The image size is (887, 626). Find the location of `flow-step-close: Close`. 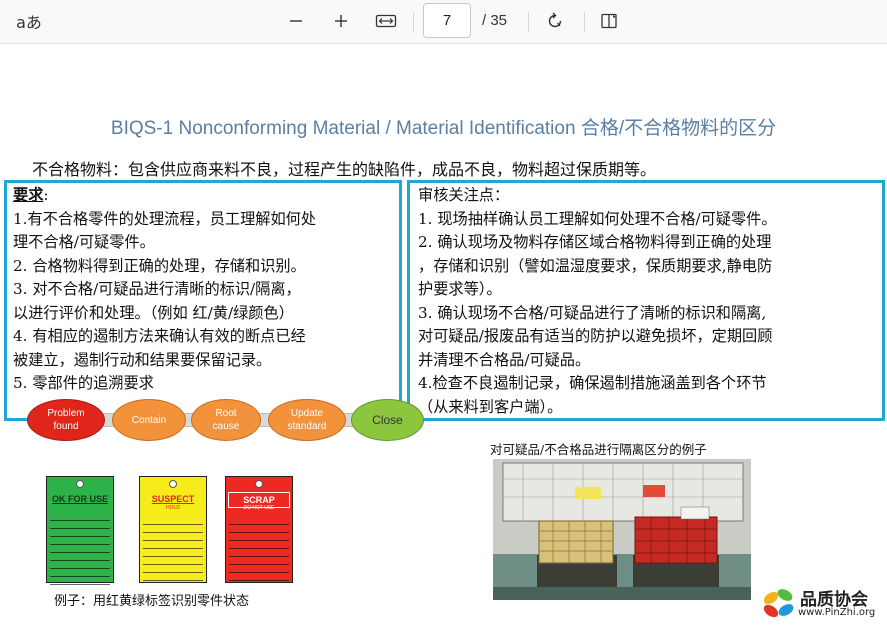

flow-step-close: Close is located at coordinates (387, 420).